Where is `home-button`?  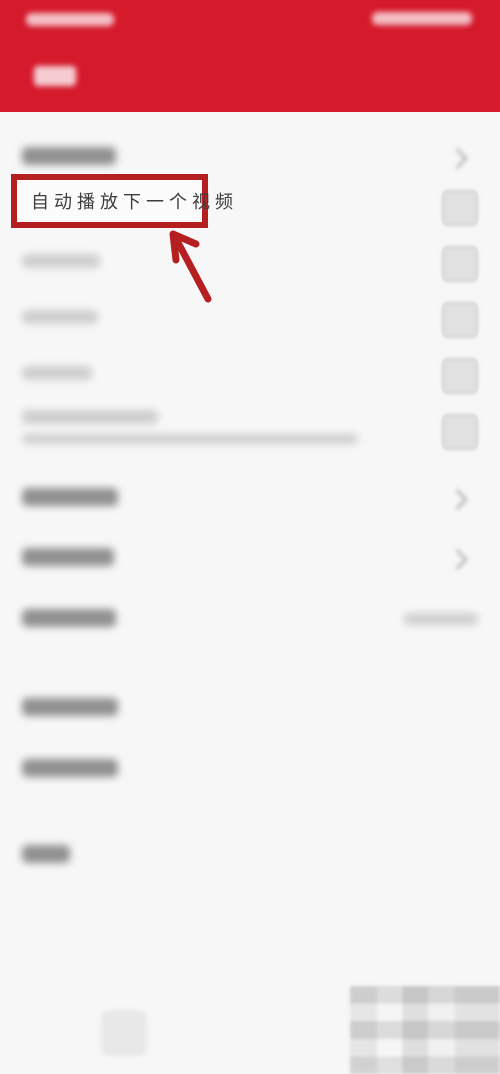 home-button is located at coordinates (124, 1033).